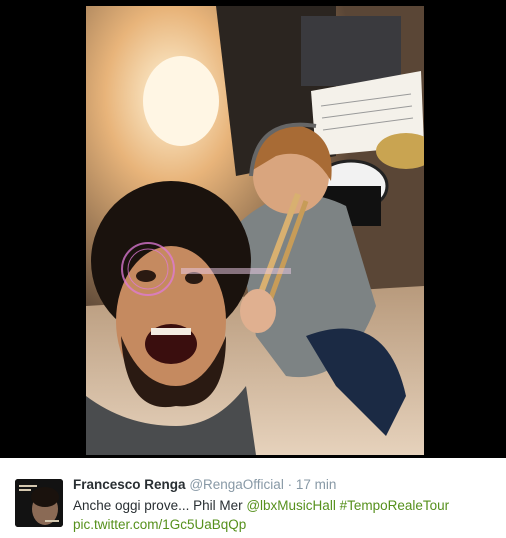  What do you see at coordinates (316, 484) in the screenshot?
I see `tweet-timestamp: 17 min` at bounding box center [316, 484].